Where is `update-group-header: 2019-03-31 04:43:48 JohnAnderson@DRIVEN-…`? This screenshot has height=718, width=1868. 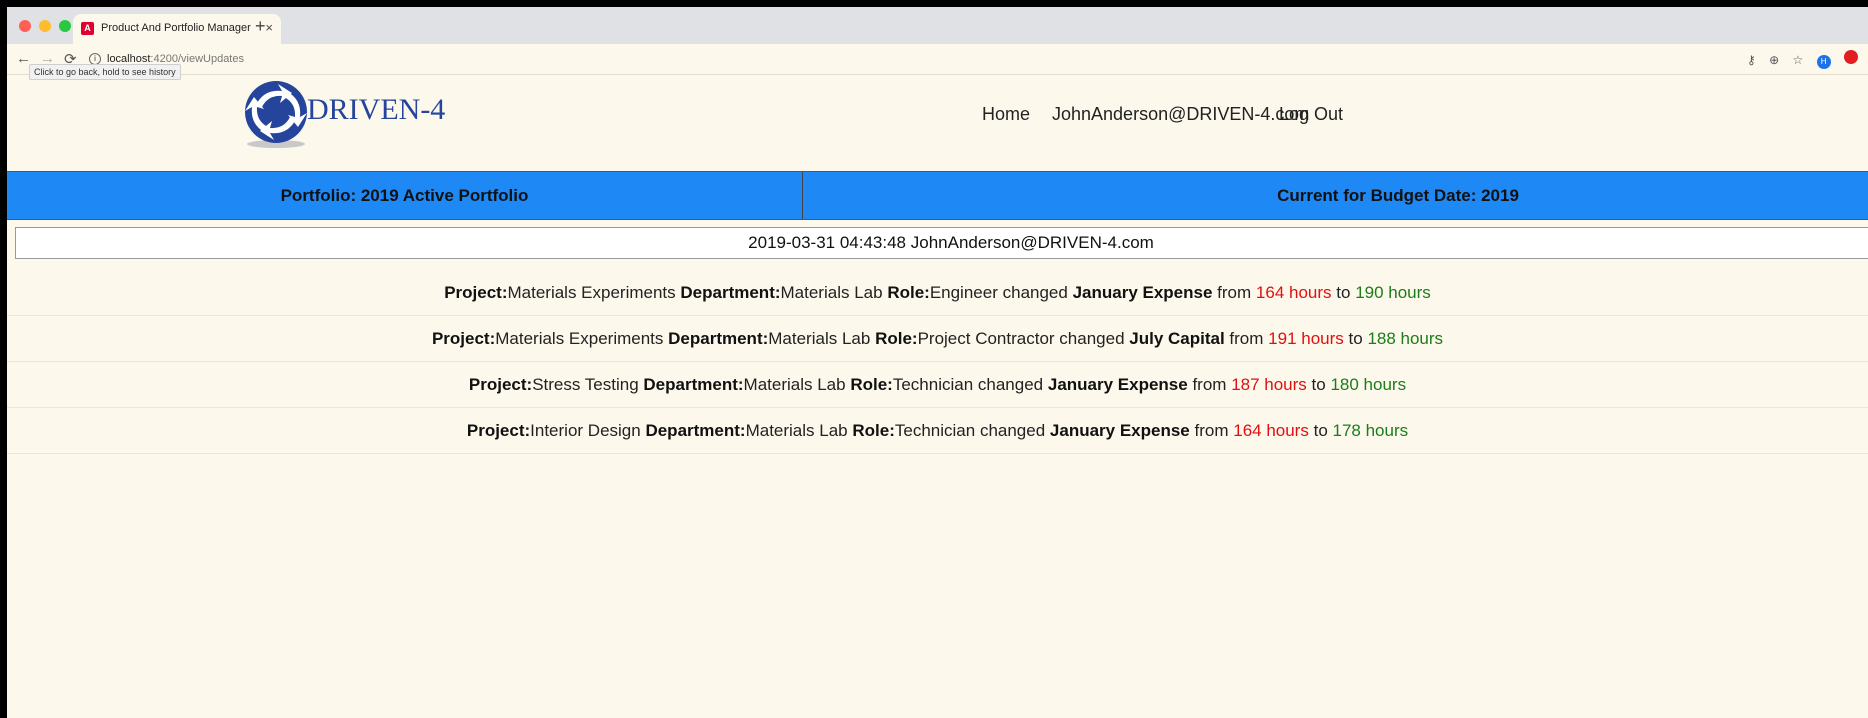 update-group-header: 2019-03-31 04:43:48 JohnAnderson@DRIVEN-… is located at coordinates (941, 243).